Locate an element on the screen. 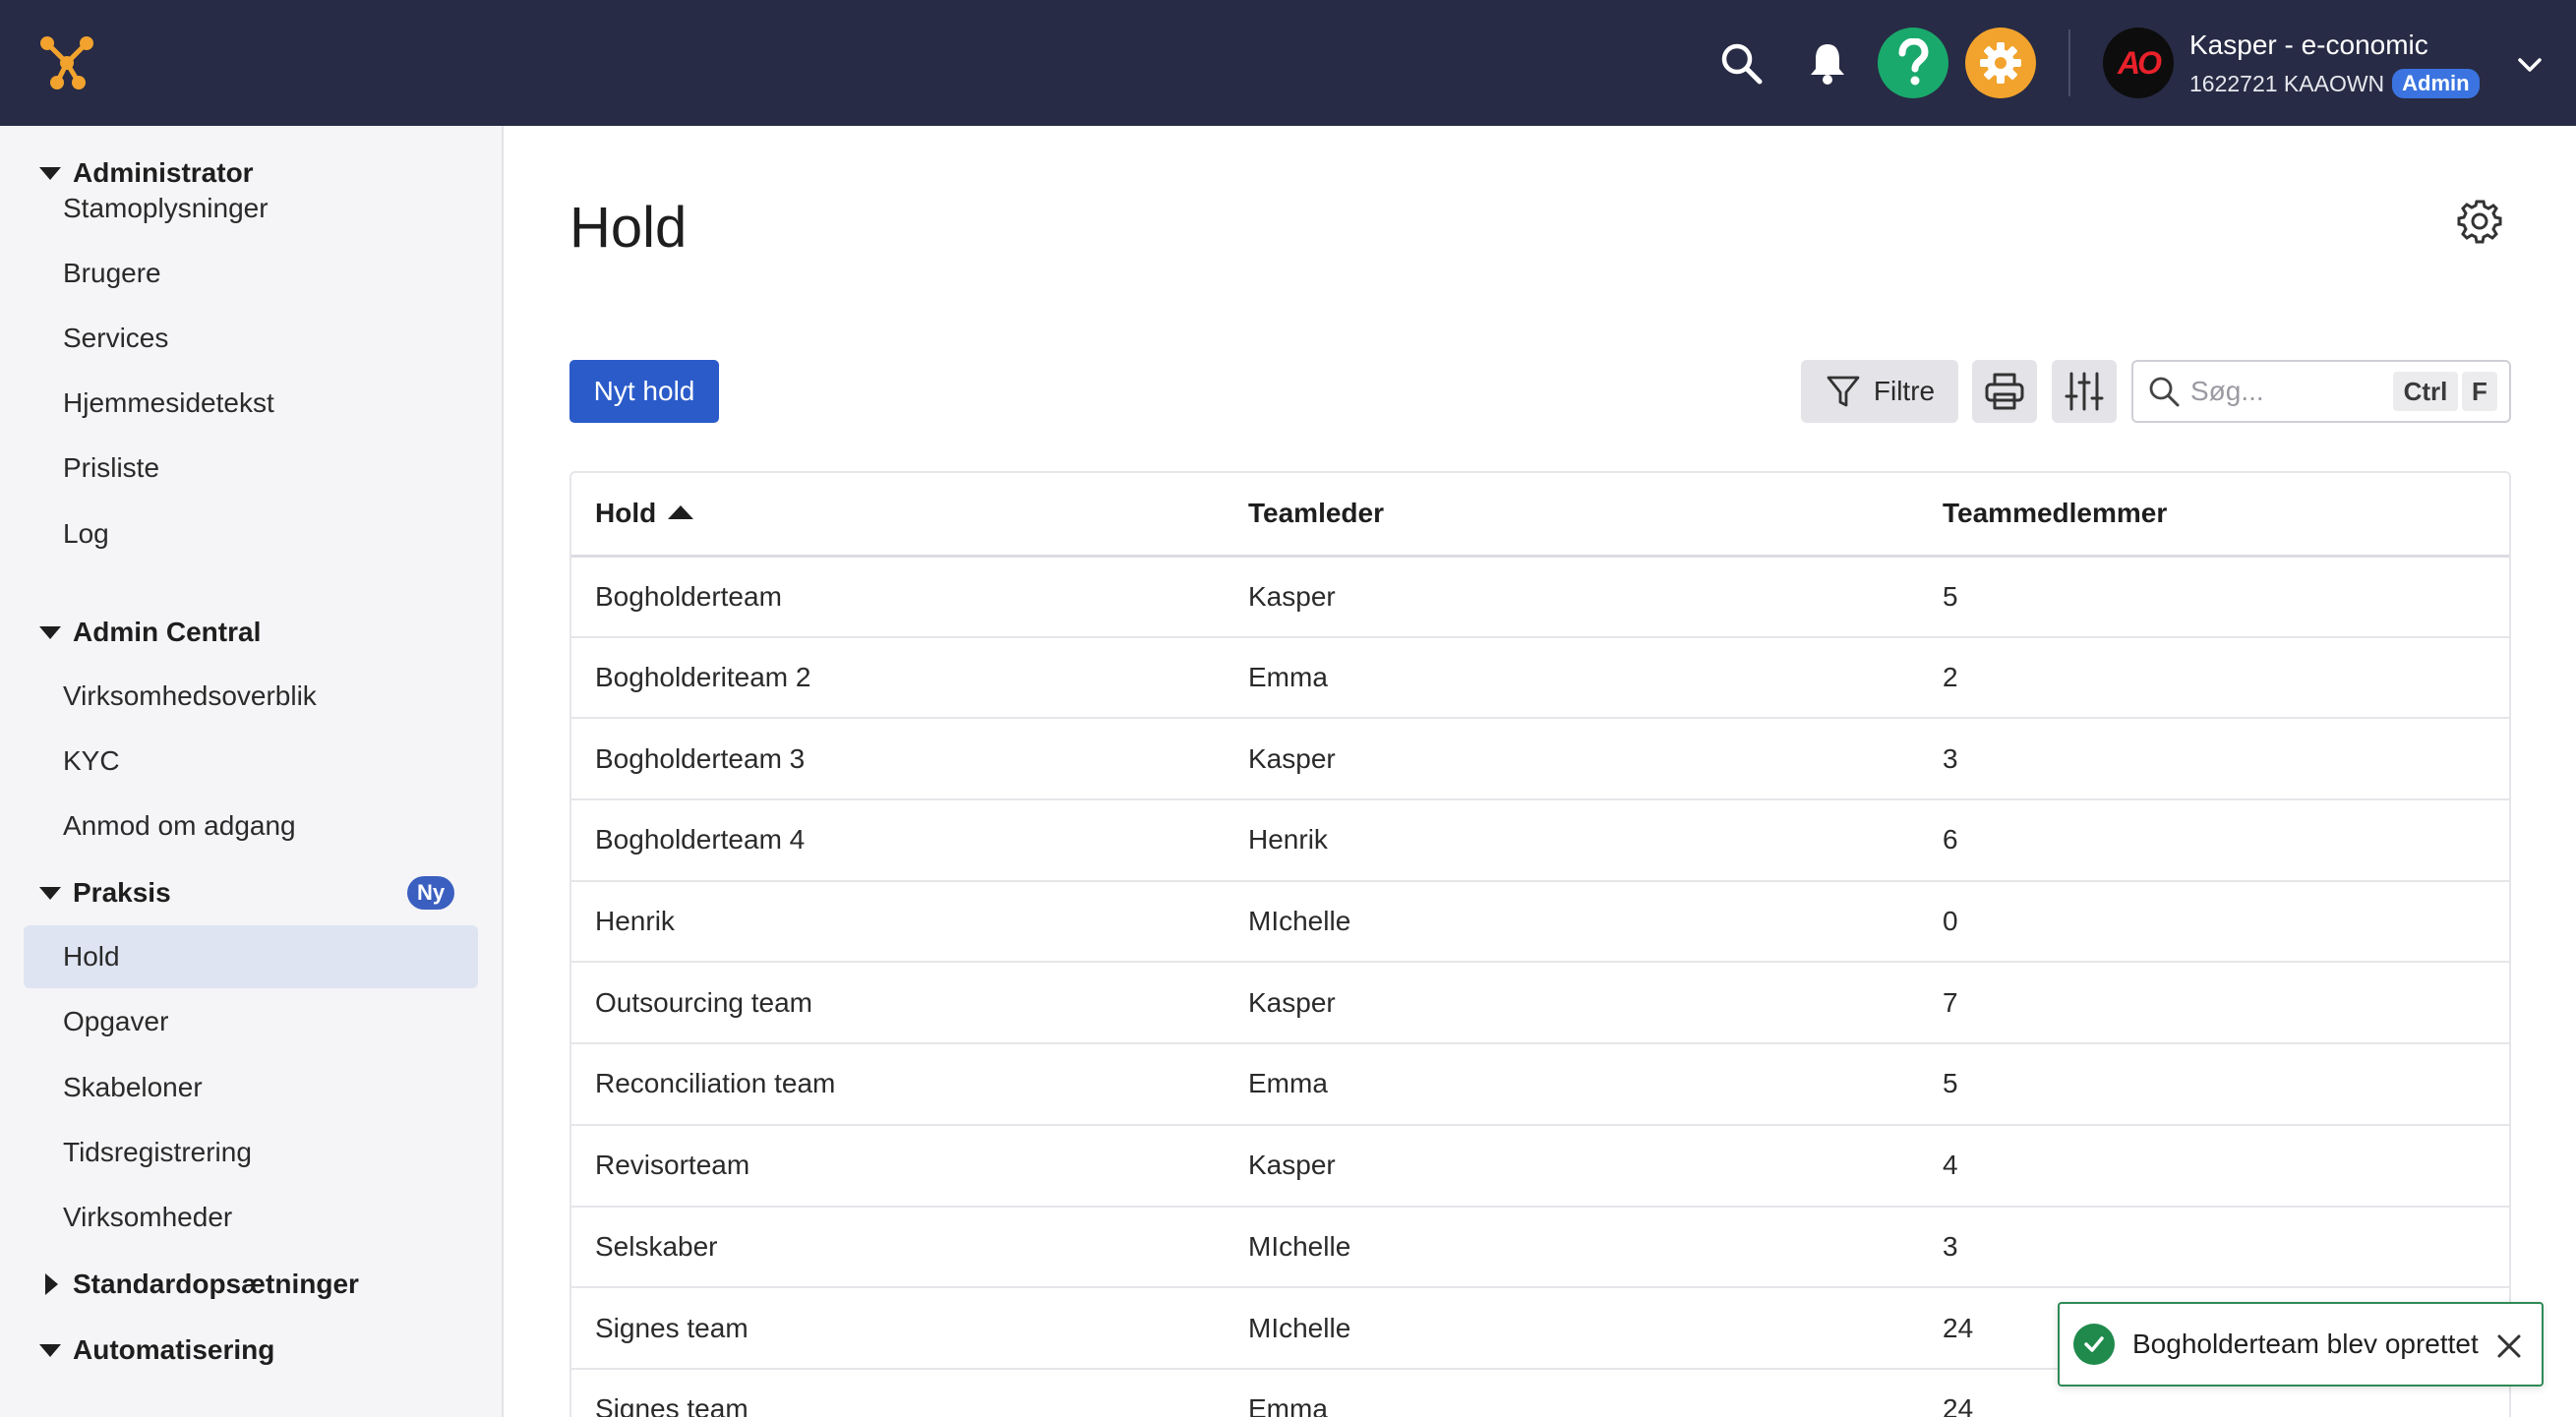 Image resolution: width=2576 pixels, height=1417 pixels. shortcut-ctrl: Ctrl is located at coordinates (2425, 391).